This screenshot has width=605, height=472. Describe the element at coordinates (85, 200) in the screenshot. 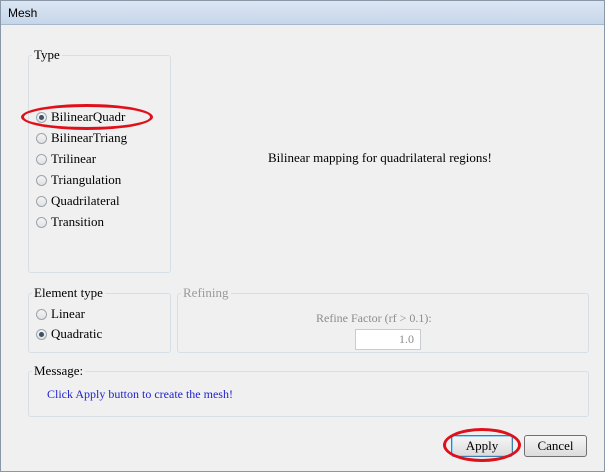

I see `radio-label: Quadrilateral` at that location.